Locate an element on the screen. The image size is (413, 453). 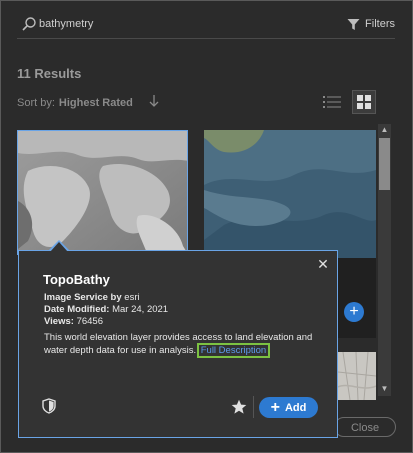
result-card-thumbnail-ocean is located at coordinates (290, 194).